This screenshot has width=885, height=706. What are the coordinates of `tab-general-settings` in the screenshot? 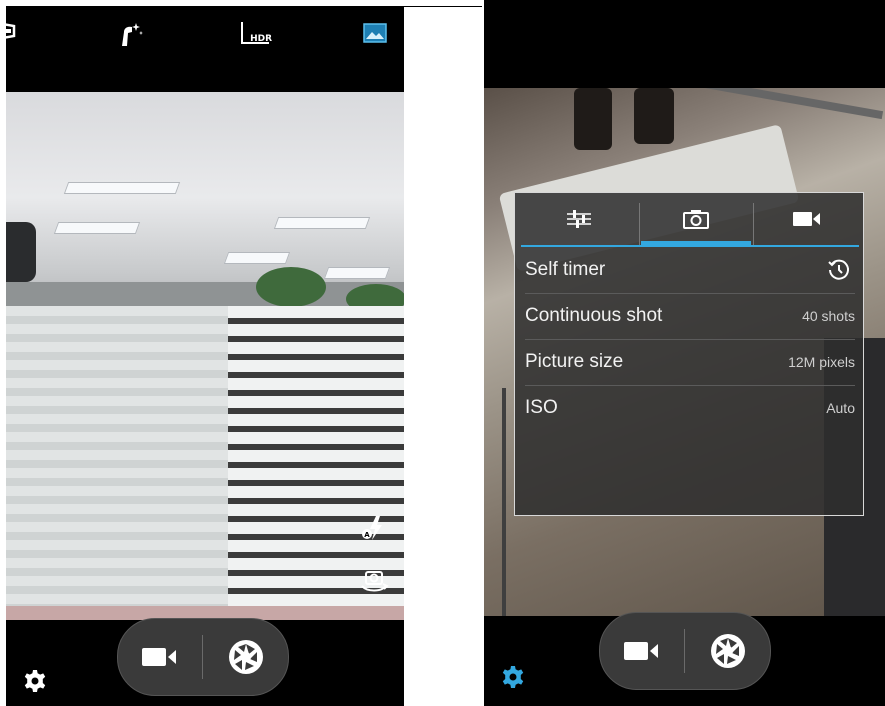 It's located at (579, 219).